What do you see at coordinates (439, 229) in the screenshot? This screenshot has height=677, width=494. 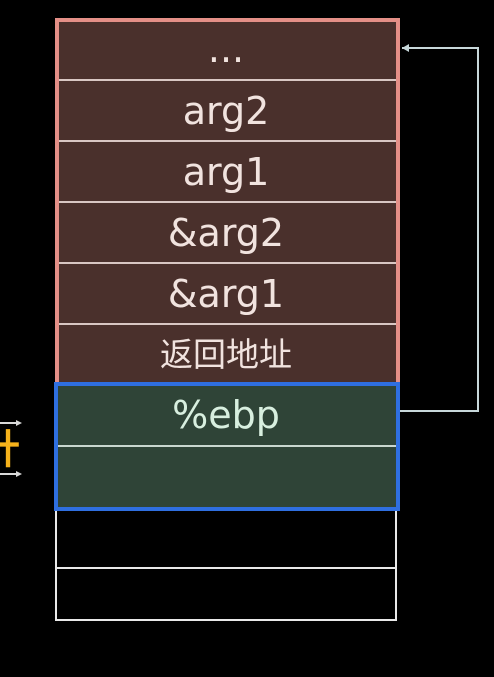 I see `saved-ebp-link-line` at bounding box center [439, 229].